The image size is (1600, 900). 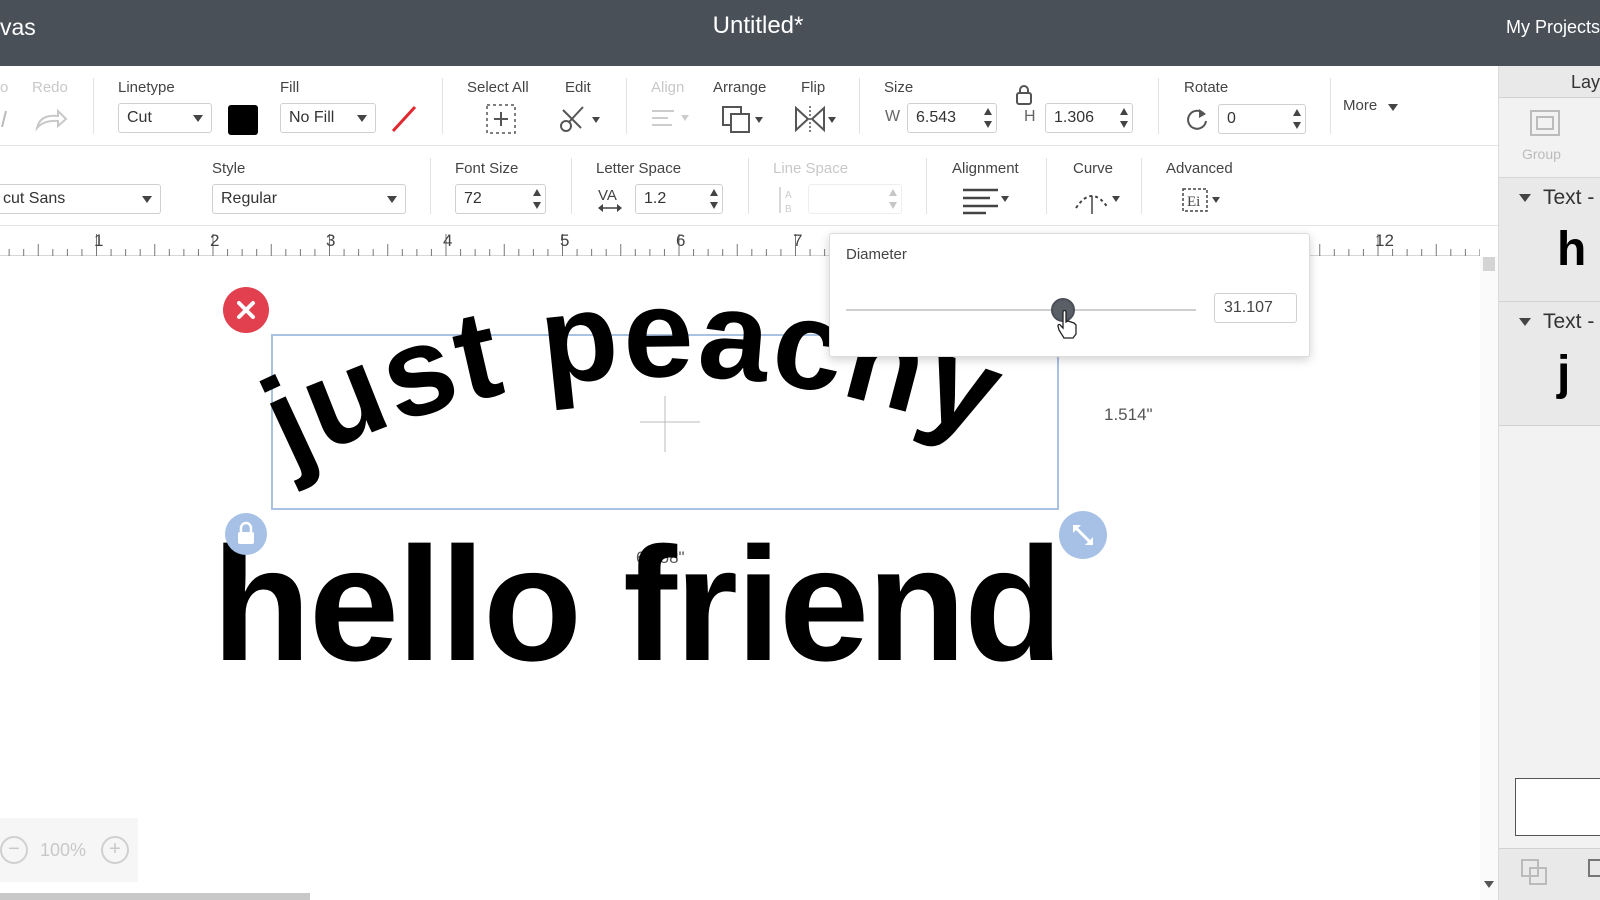 I want to click on slice-icon, so click(x=1535, y=872).